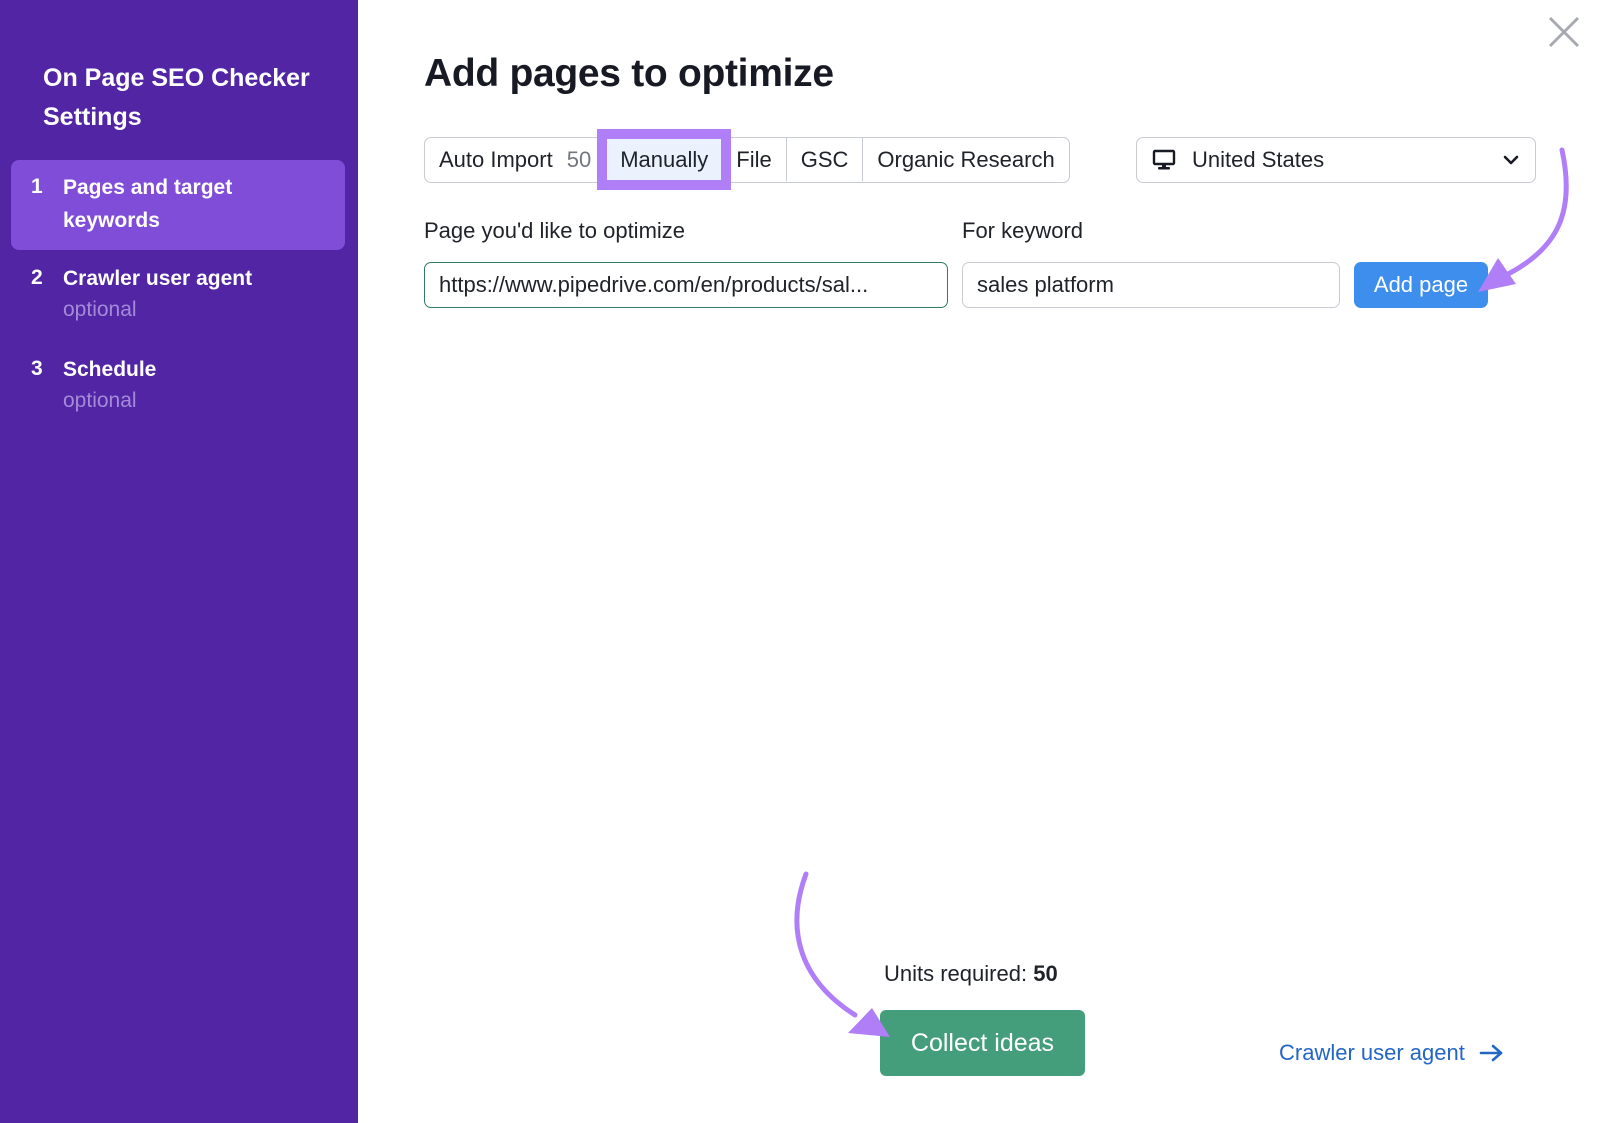  Describe the element at coordinates (110, 369) in the screenshot. I see `step-label: Schedule` at that location.